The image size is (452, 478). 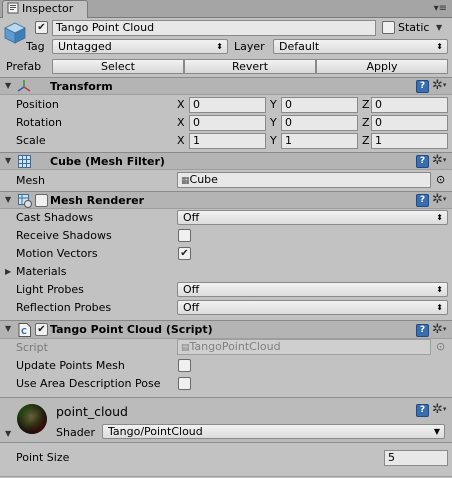 What do you see at coordinates (30, 180) in the screenshot?
I see `mesh-label: Mesh` at bounding box center [30, 180].